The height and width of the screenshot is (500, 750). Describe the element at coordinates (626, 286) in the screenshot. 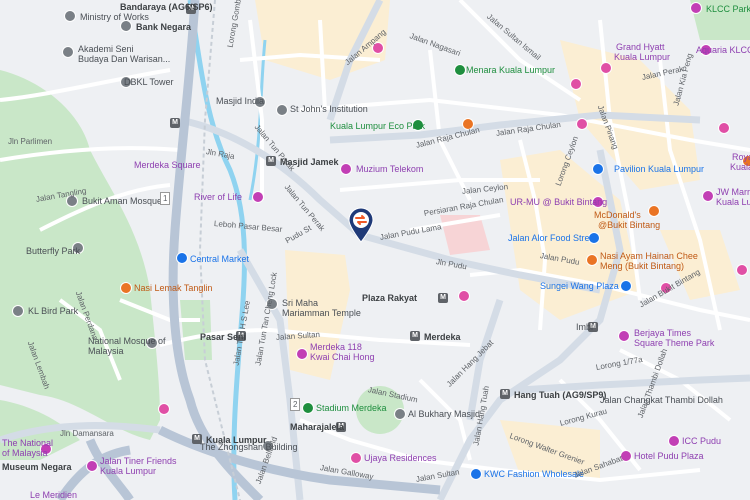

I see `sungei-wang-icon` at that location.